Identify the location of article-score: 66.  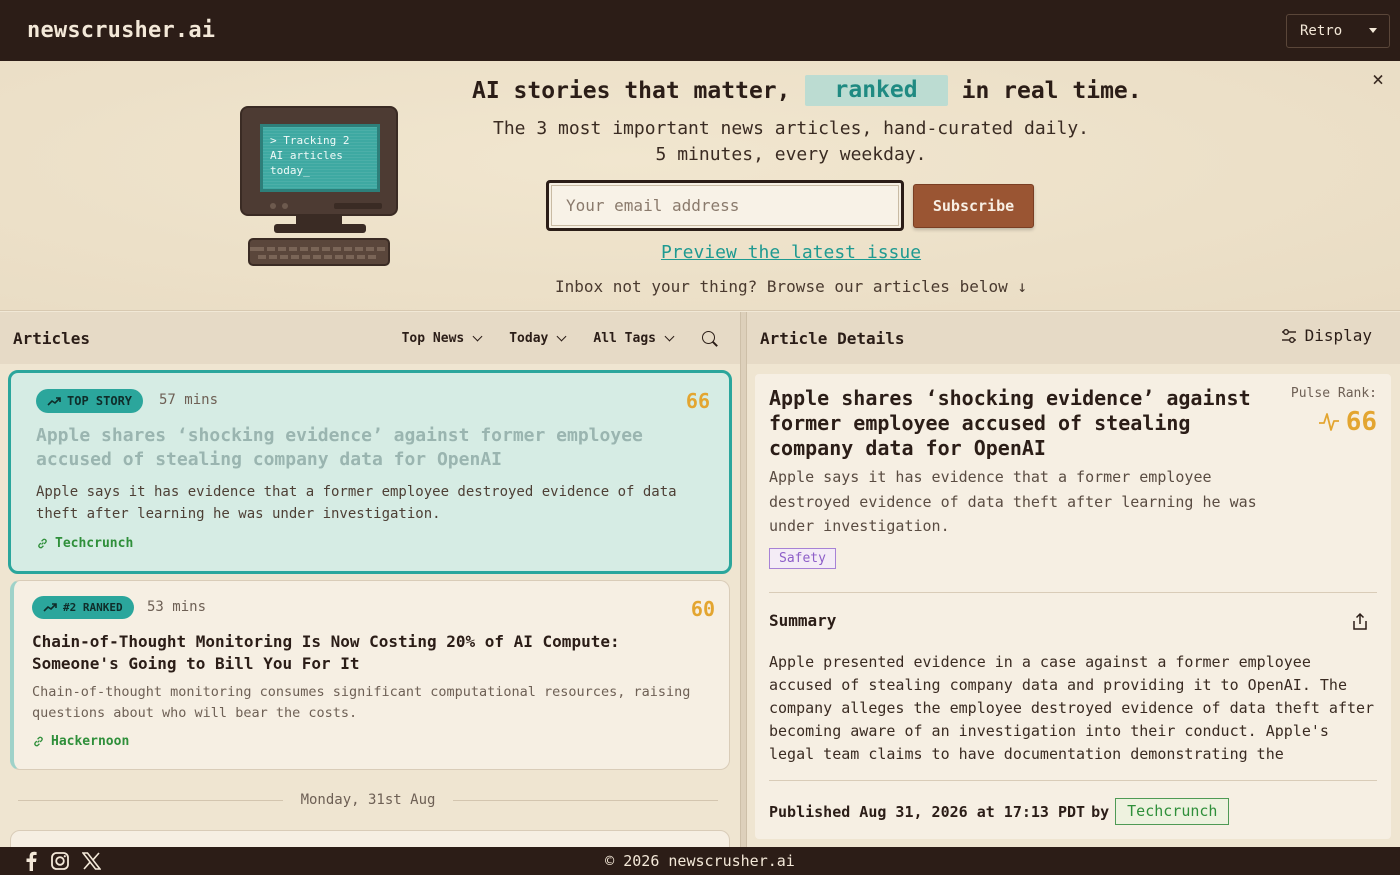
(697, 401).